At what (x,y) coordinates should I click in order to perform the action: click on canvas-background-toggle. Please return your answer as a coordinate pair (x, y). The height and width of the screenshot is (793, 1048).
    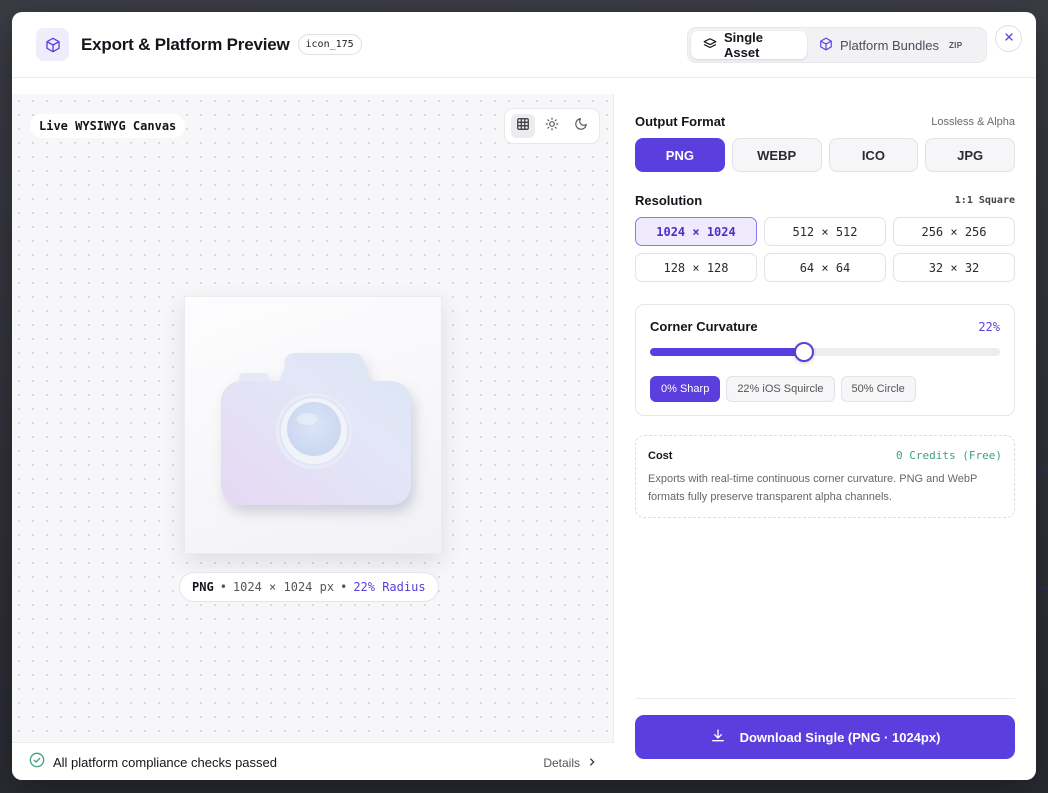
    Looking at the image, I should click on (552, 126).